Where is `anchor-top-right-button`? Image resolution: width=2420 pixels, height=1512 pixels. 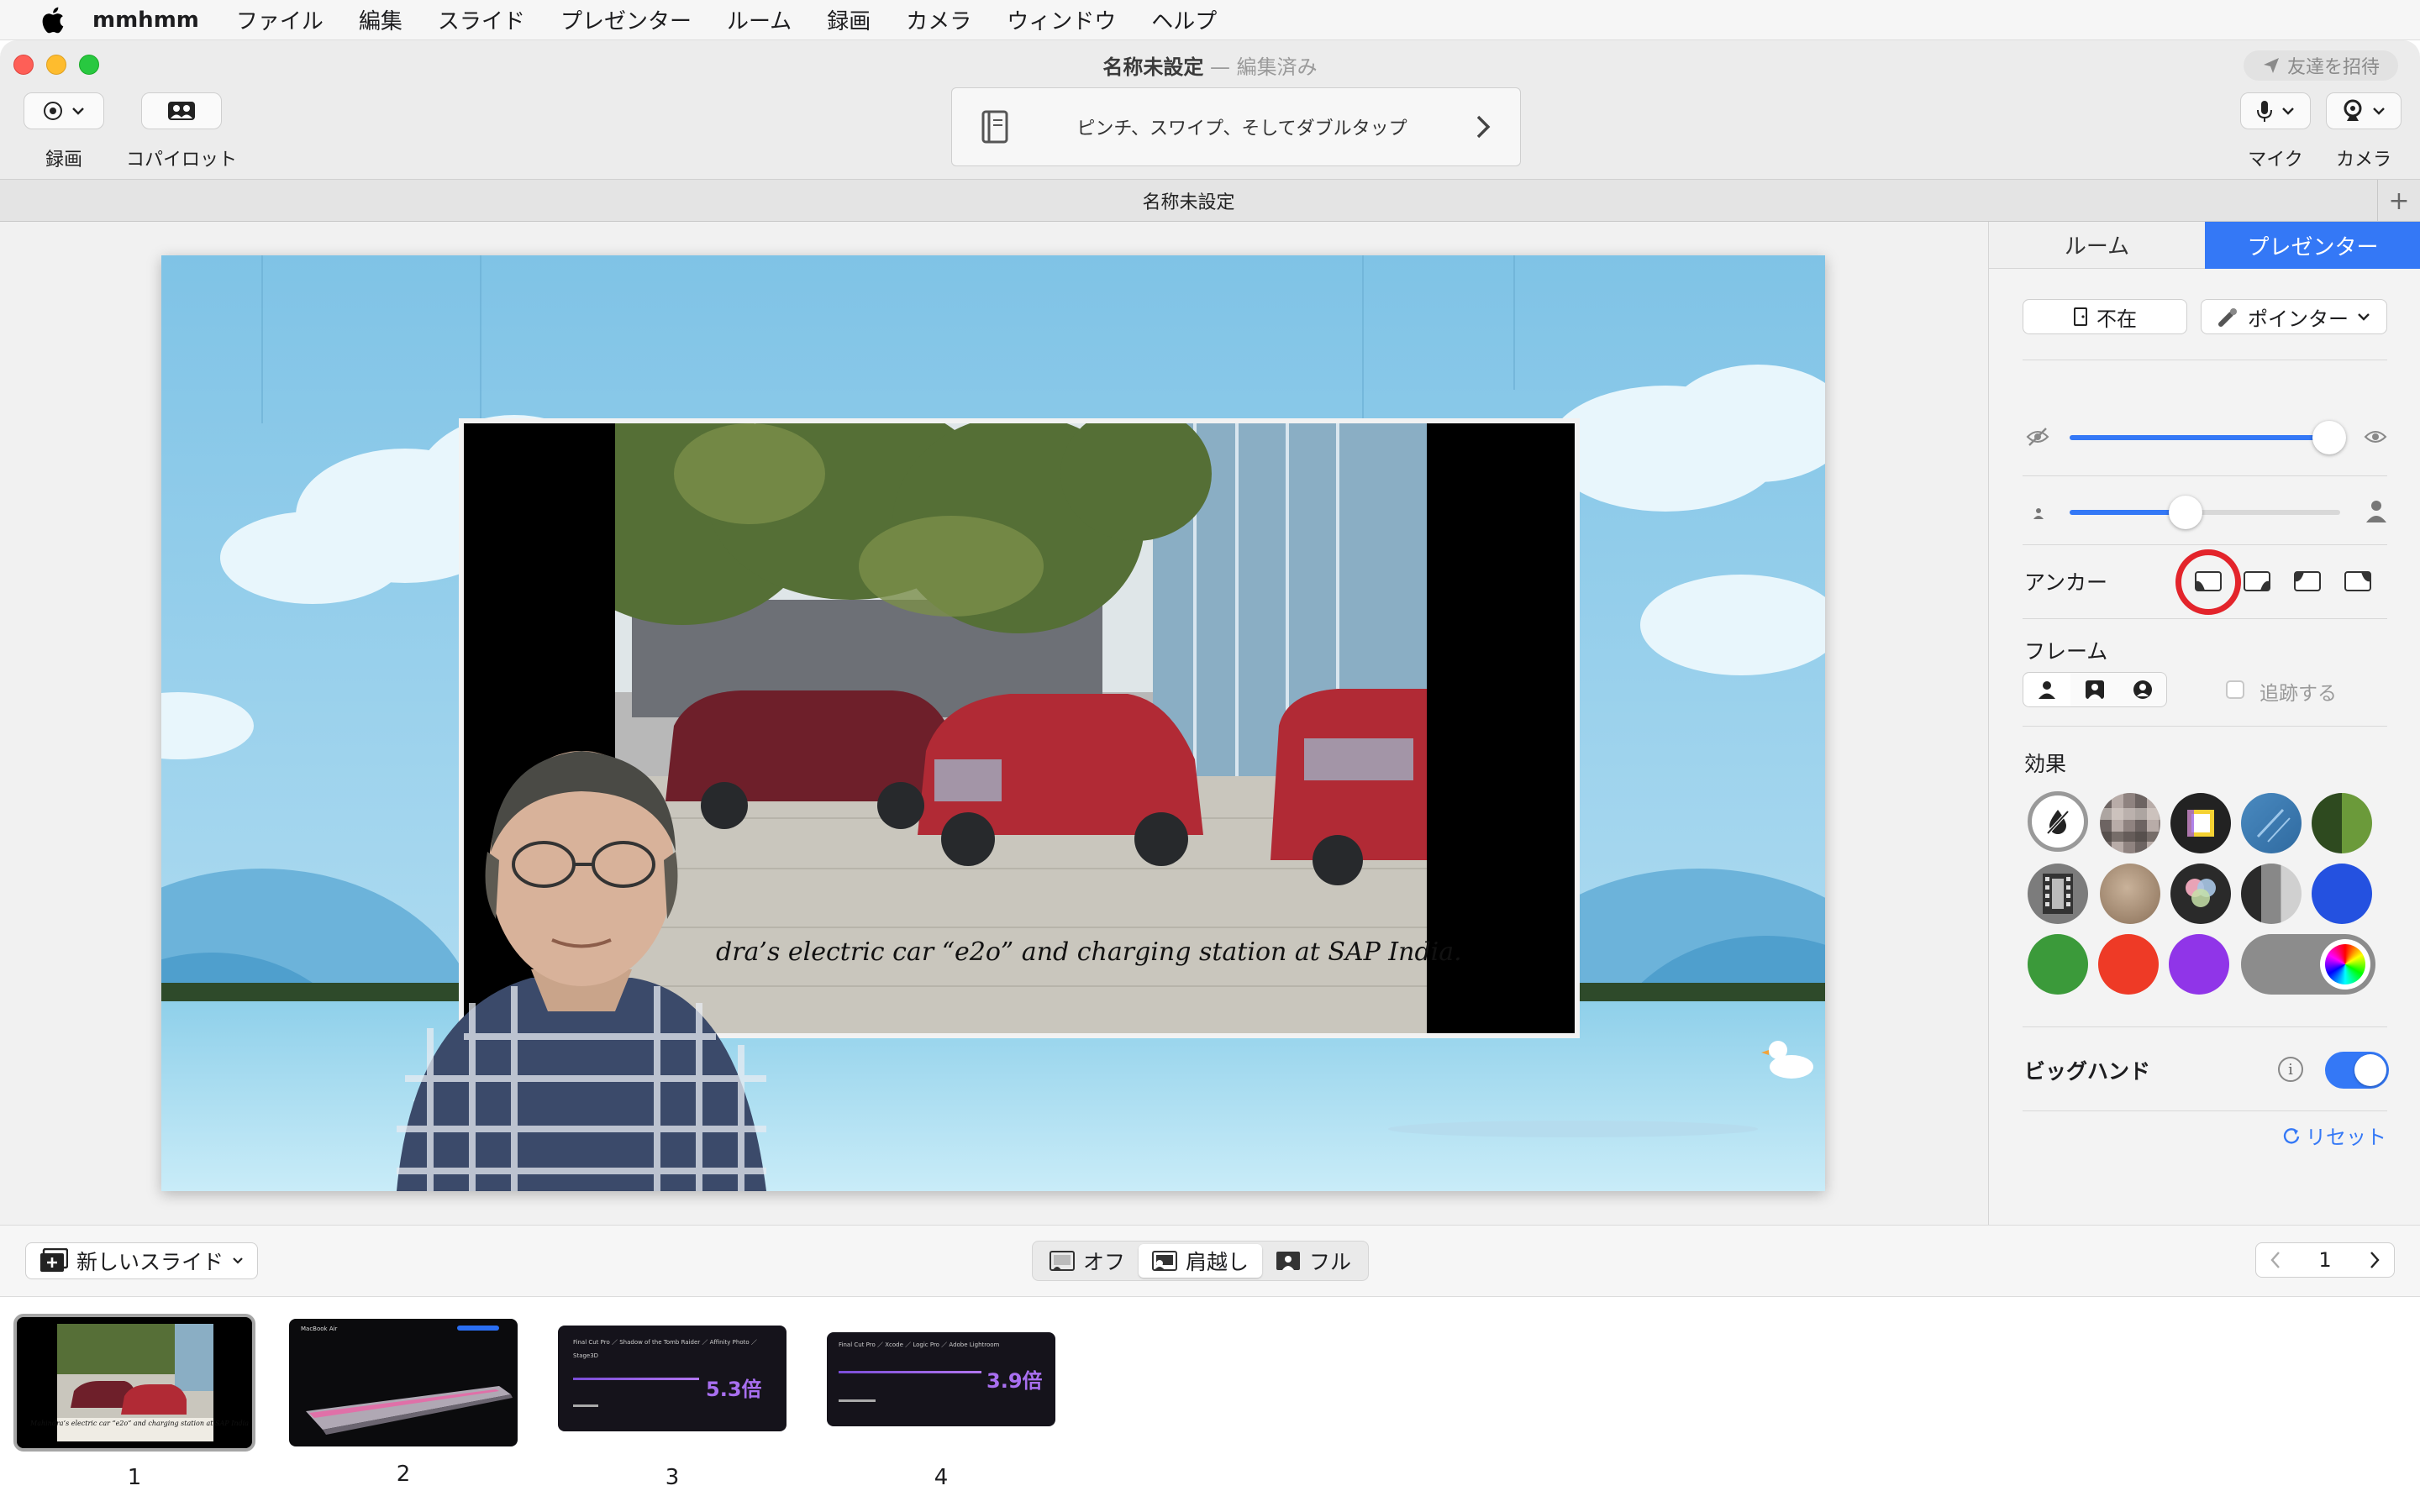 anchor-top-right-button is located at coordinates (2357, 581).